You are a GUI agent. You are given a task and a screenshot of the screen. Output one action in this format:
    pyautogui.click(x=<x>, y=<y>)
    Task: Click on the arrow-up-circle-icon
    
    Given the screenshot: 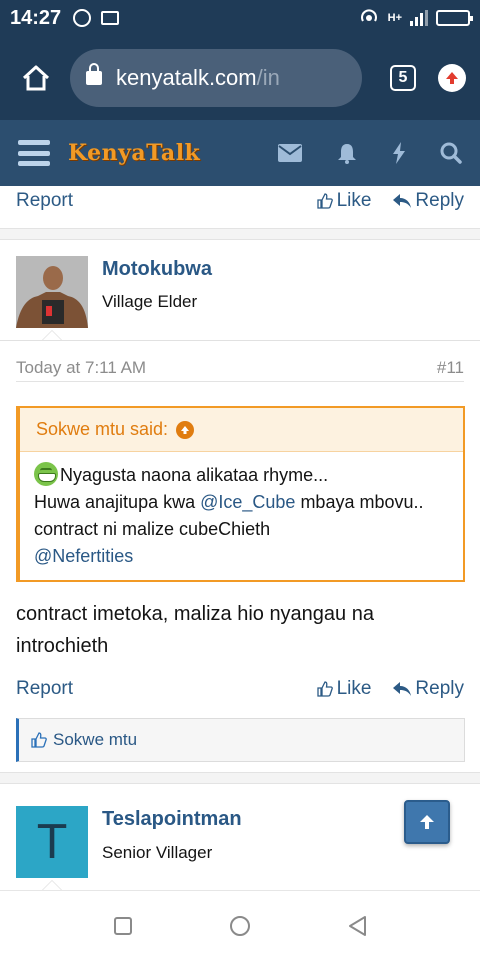 What is the action you would take?
    pyautogui.click(x=185, y=429)
    